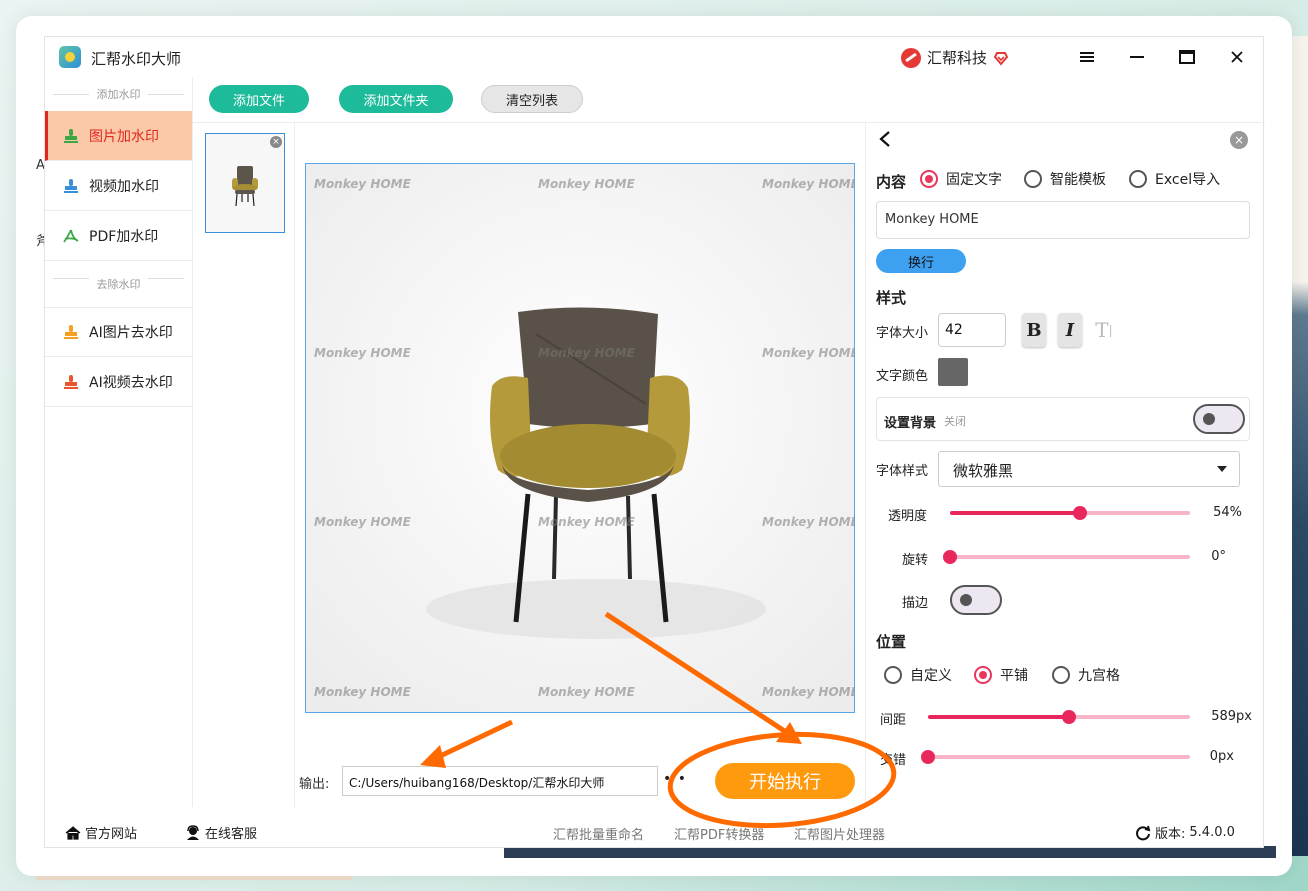 The height and width of the screenshot is (891, 1308). What do you see at coordinates (1110, 330) in the screenshot?
I see `cursor-bar-icon: |` at bounding box center [1110, 330].